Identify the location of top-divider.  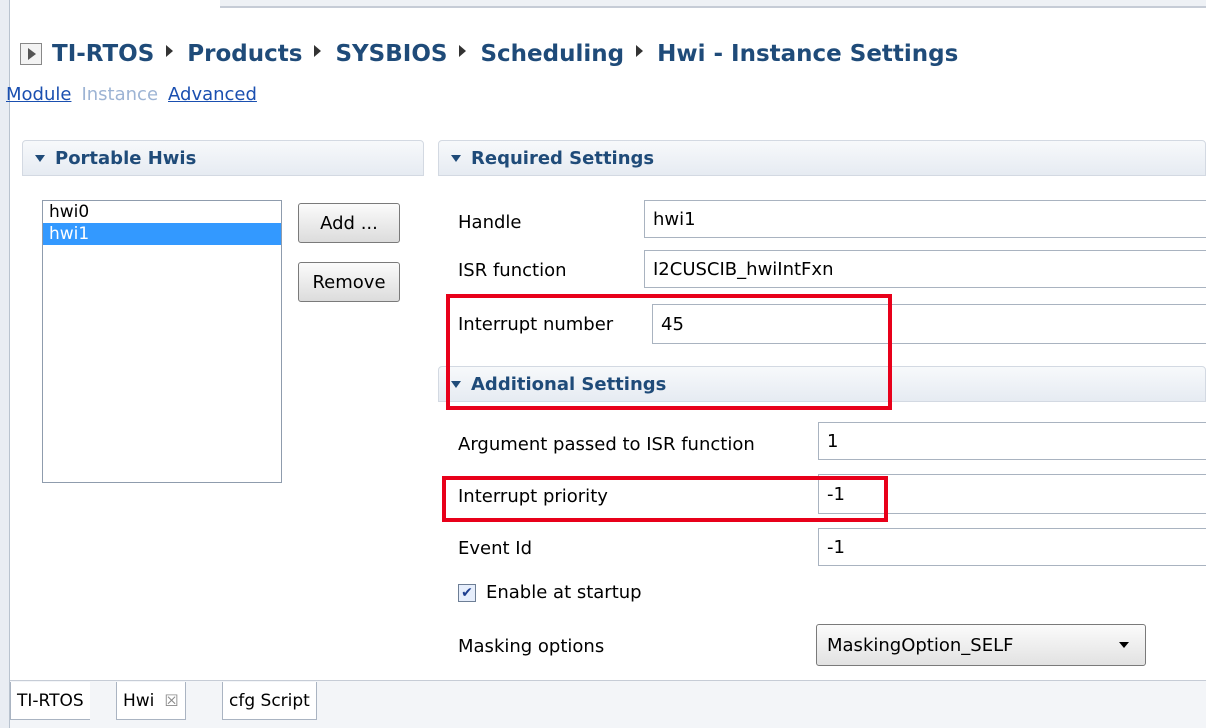
(713, 4).